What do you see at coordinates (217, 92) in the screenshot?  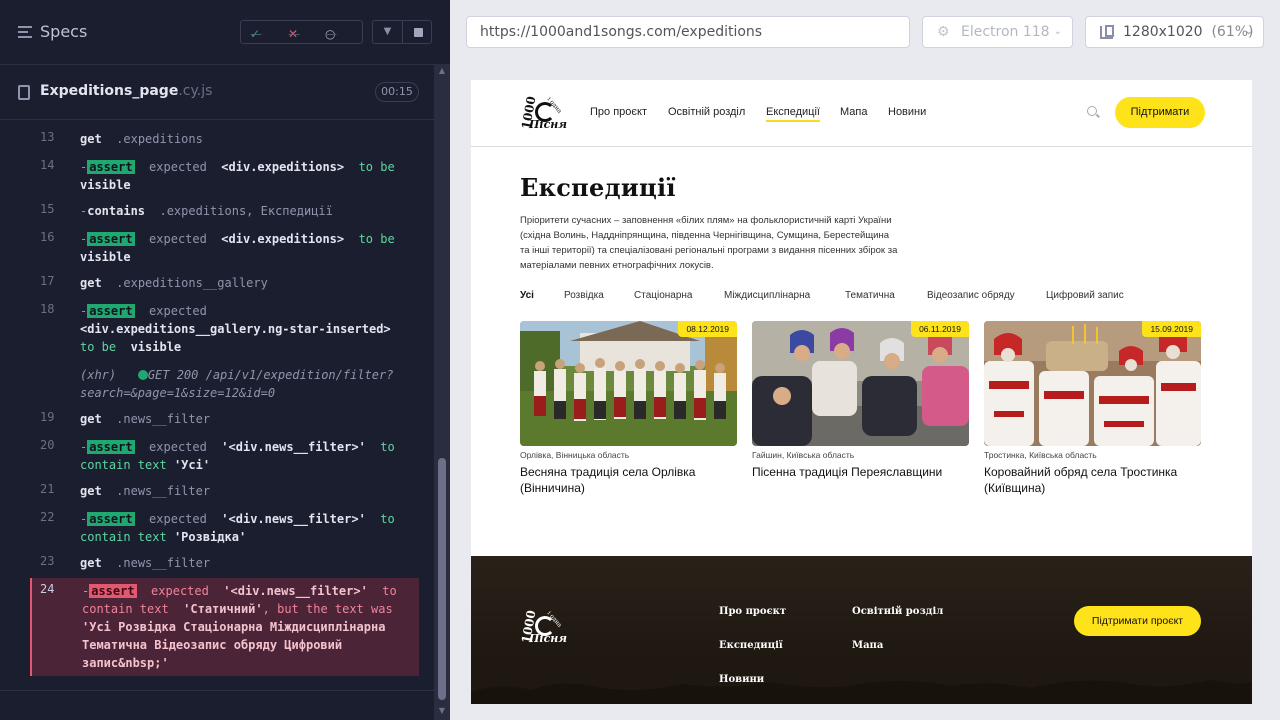 I see `spec-file-row: Expeditions_page.cy.js 00:15` at bounding box center [217, 92].